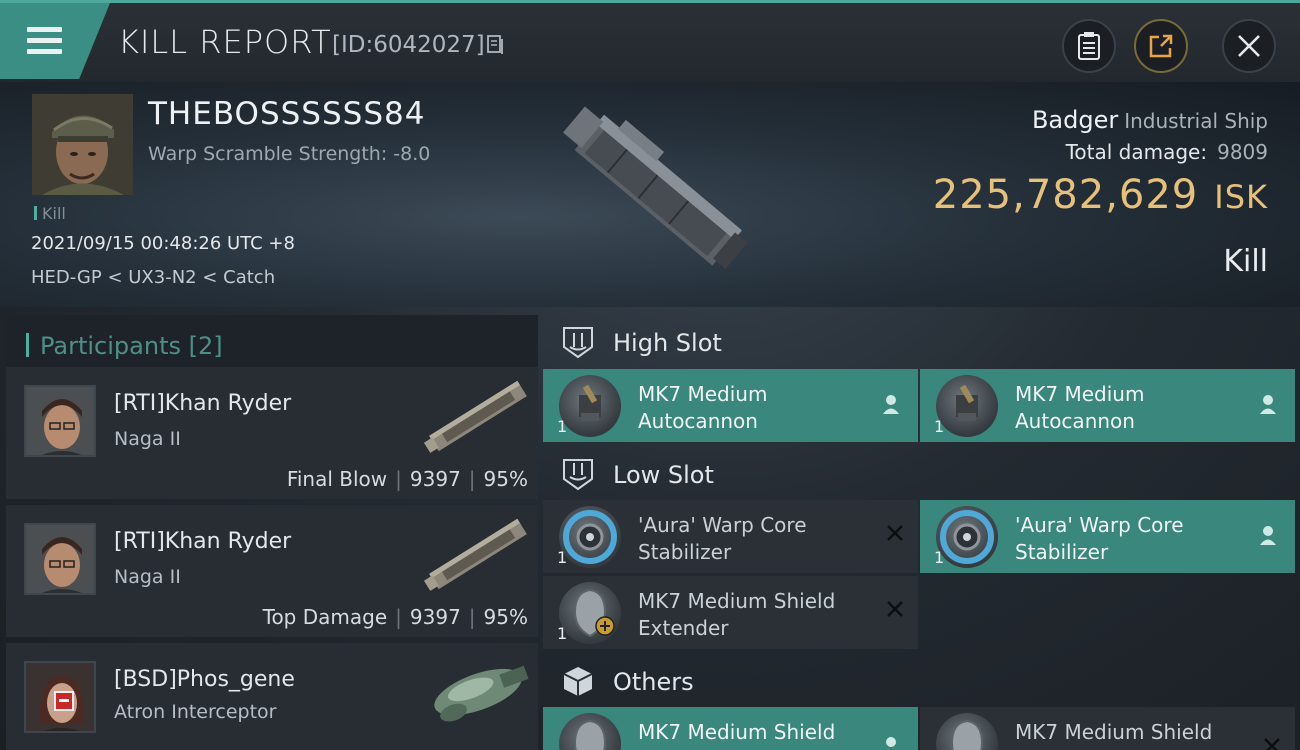  I want to click on others-header: Others, so click(921, 680).